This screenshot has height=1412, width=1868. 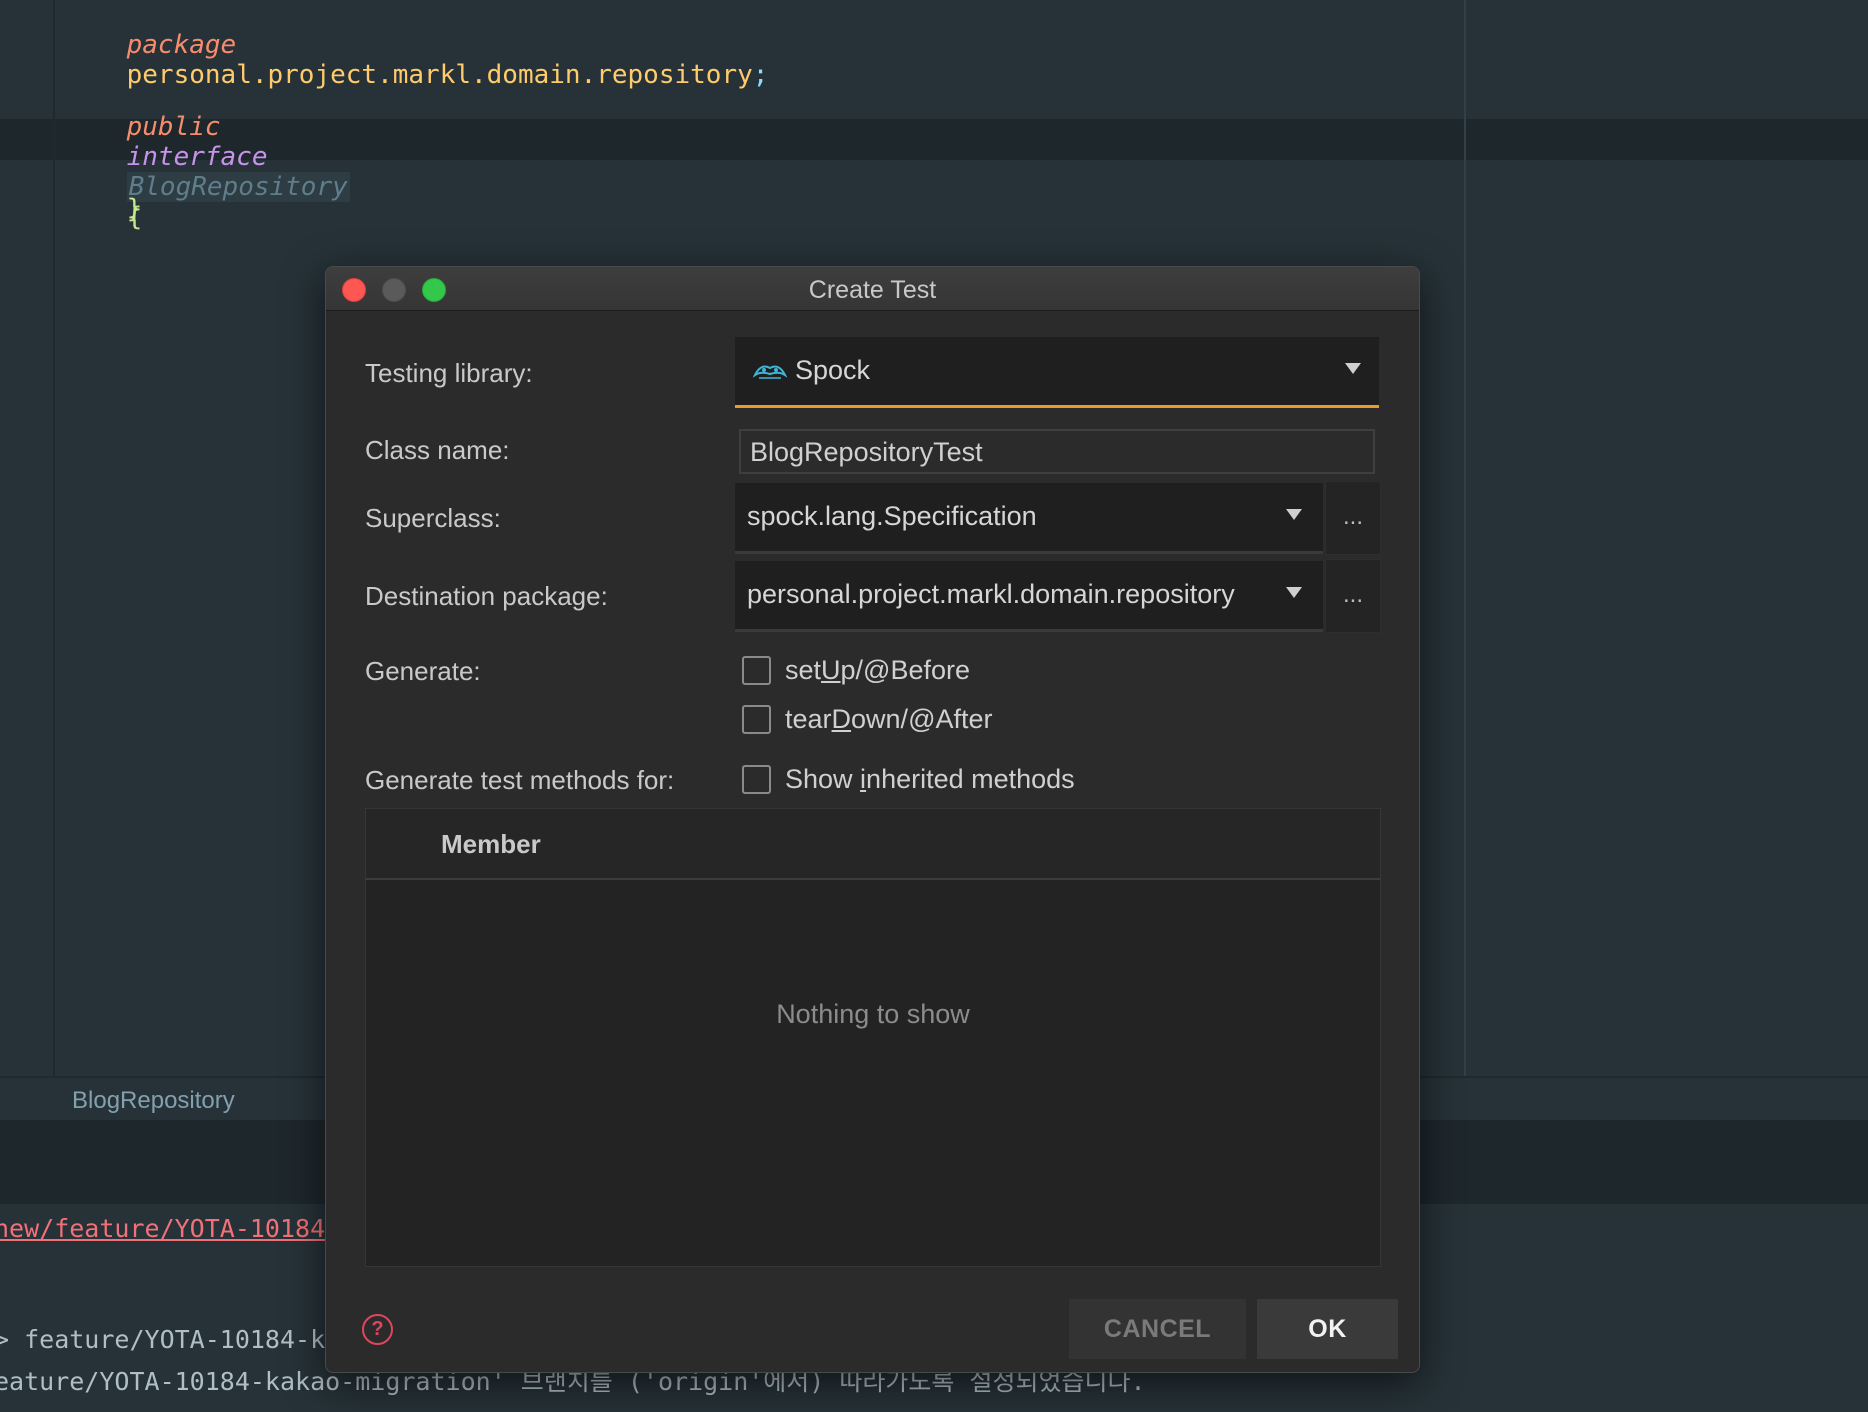 What do you see at coordinates (197, 157) in the screenshot?
I see `keyword-interface: interface` at bounding box center [197, 157].